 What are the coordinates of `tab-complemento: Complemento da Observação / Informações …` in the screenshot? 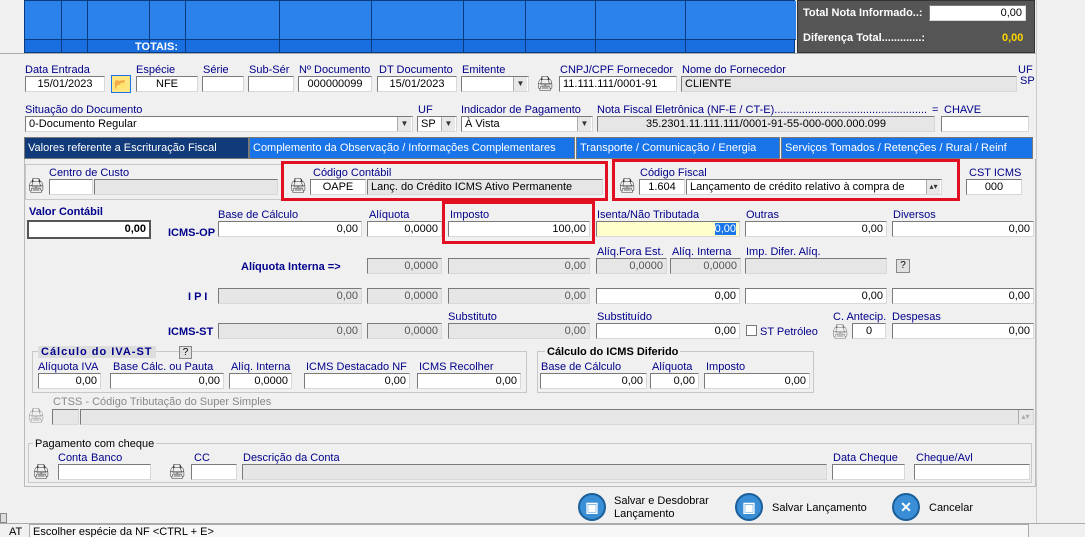 It's located at (412, 148).